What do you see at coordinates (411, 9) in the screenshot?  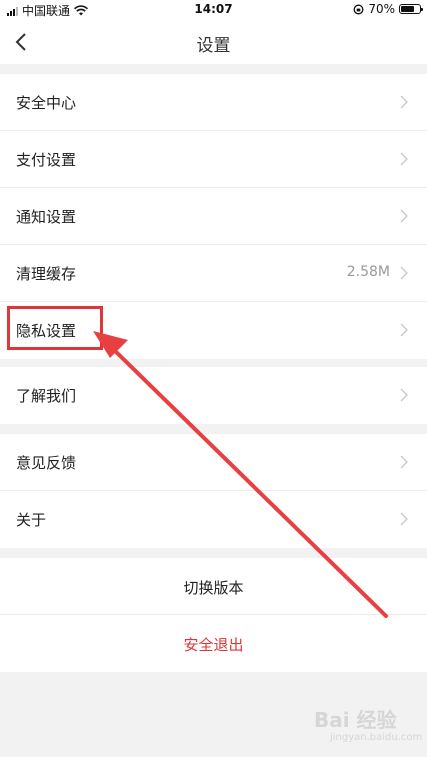 I see `battery-icon` at bounding box center [411, 9].